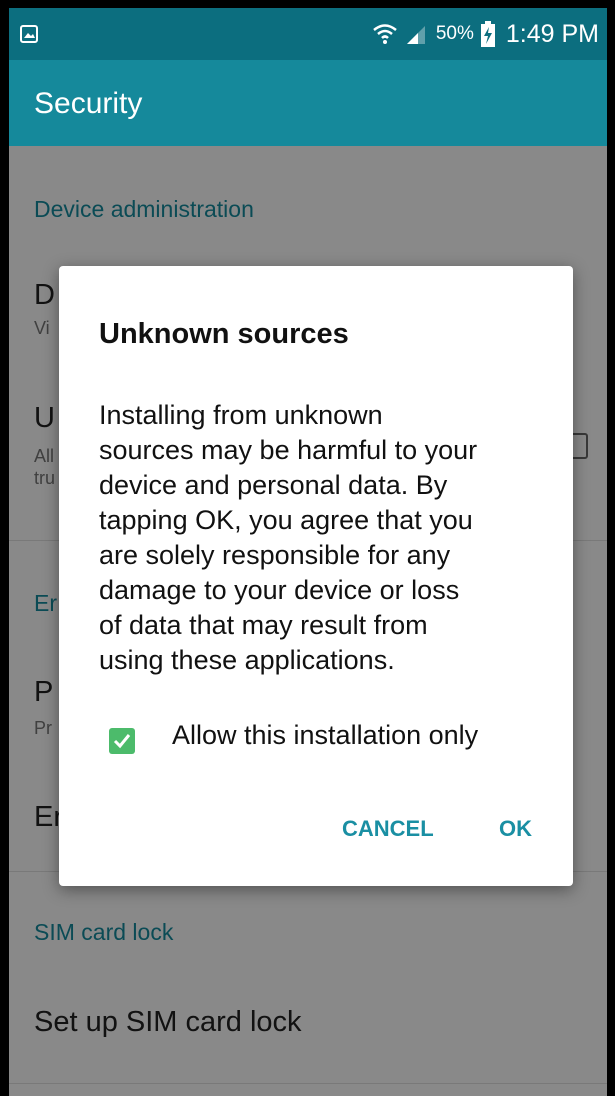 This screenshot has height=1096, width=615. What do you see at coordinates (88, 103) in the screenshot?
I see `page-title: Security` at bounding box center [88, 103].